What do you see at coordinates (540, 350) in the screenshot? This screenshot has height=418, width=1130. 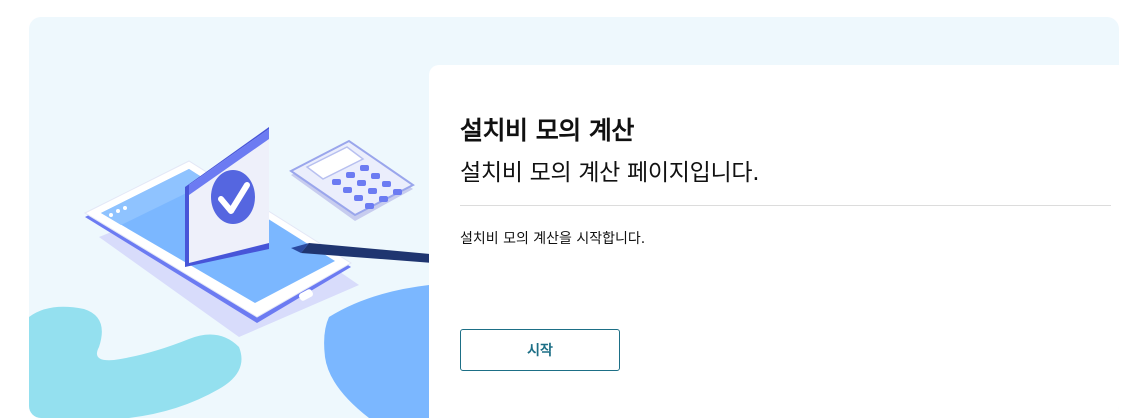 I see `start-button: 시작` at bounding box center [540, 350].